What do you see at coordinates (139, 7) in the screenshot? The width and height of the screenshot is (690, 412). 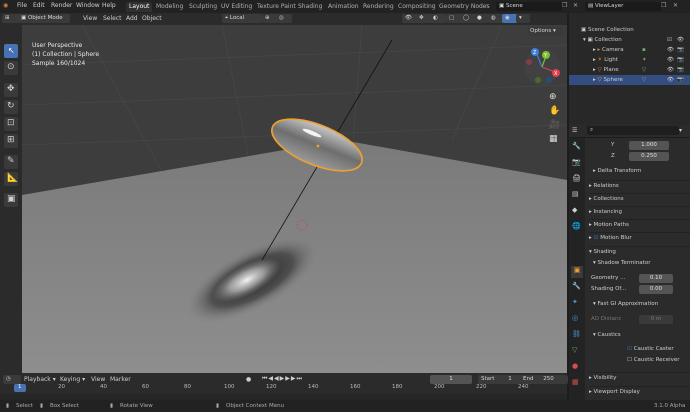 I see `tab-layout: Layout` at bounding box center [139, 7].